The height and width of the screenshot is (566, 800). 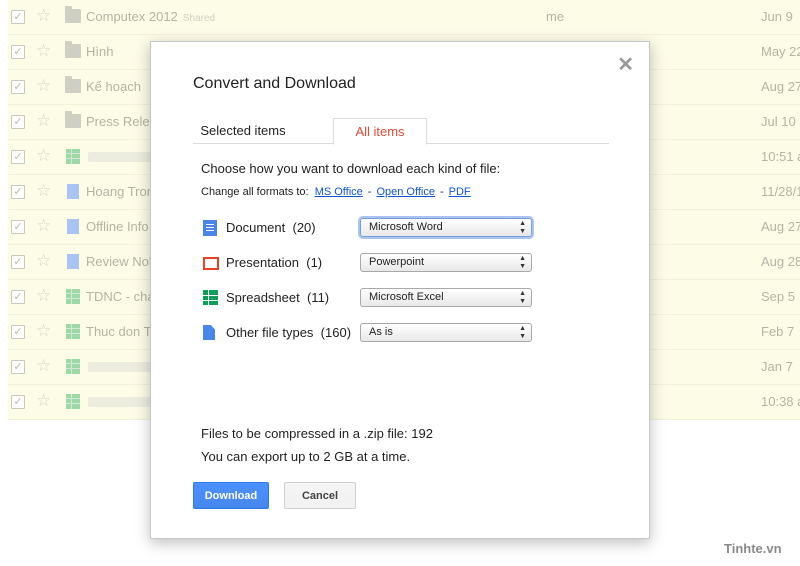 What do you see at coordinates (320, 495) in the screenshot?
I see `cancel-button: Cancel` at bounding box center [320, 495].